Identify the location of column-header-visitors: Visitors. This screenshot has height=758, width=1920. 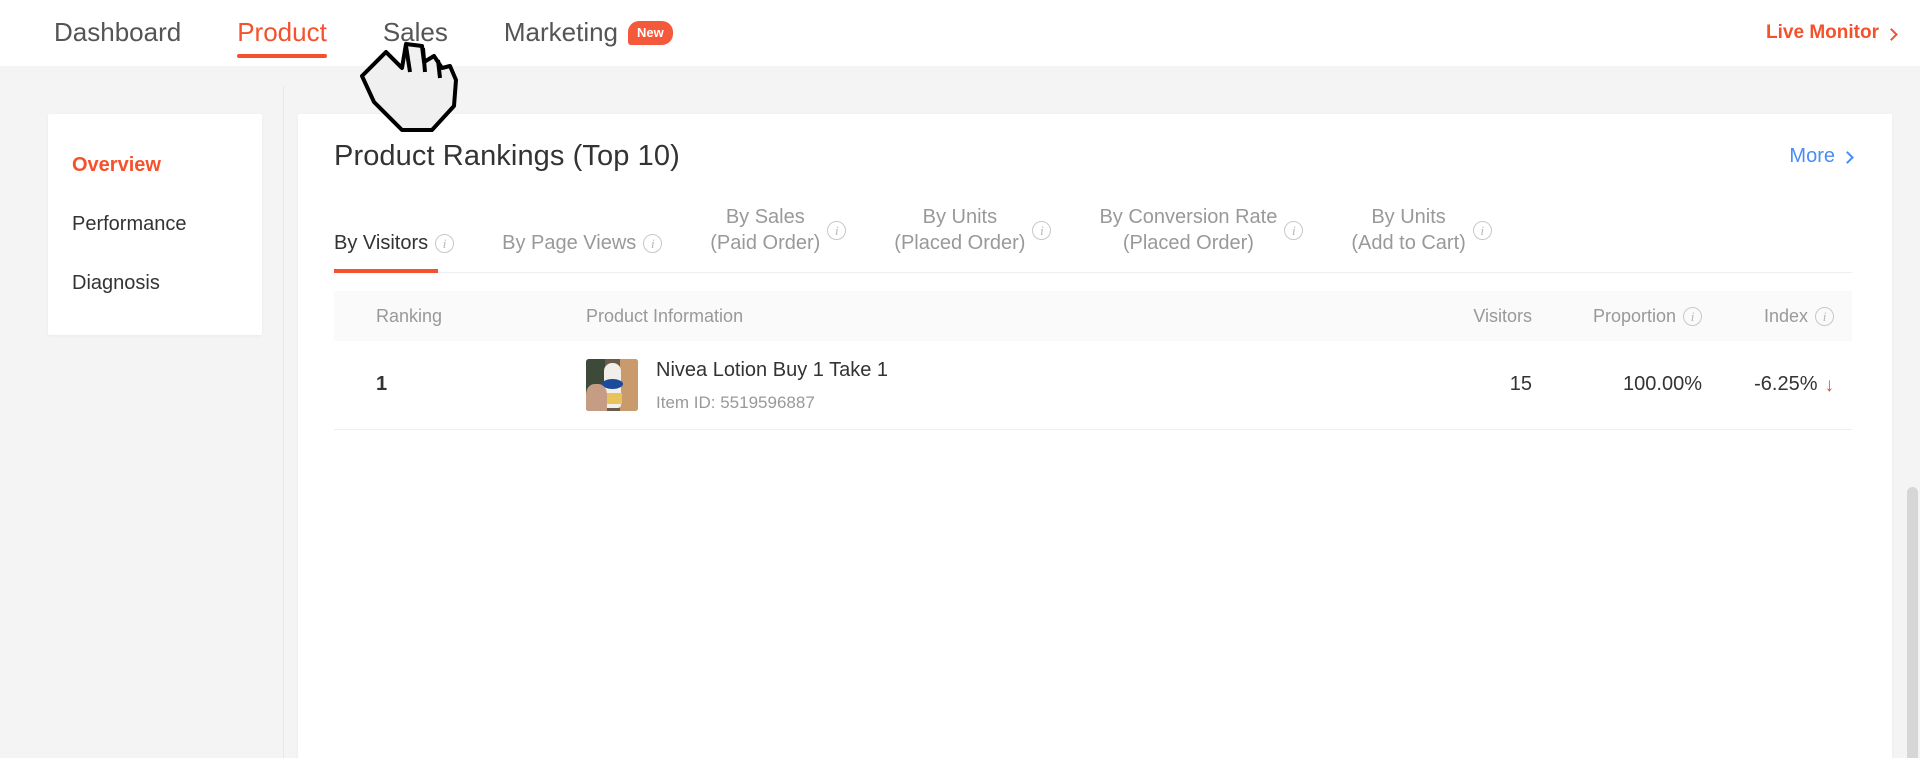
(1472, 316).